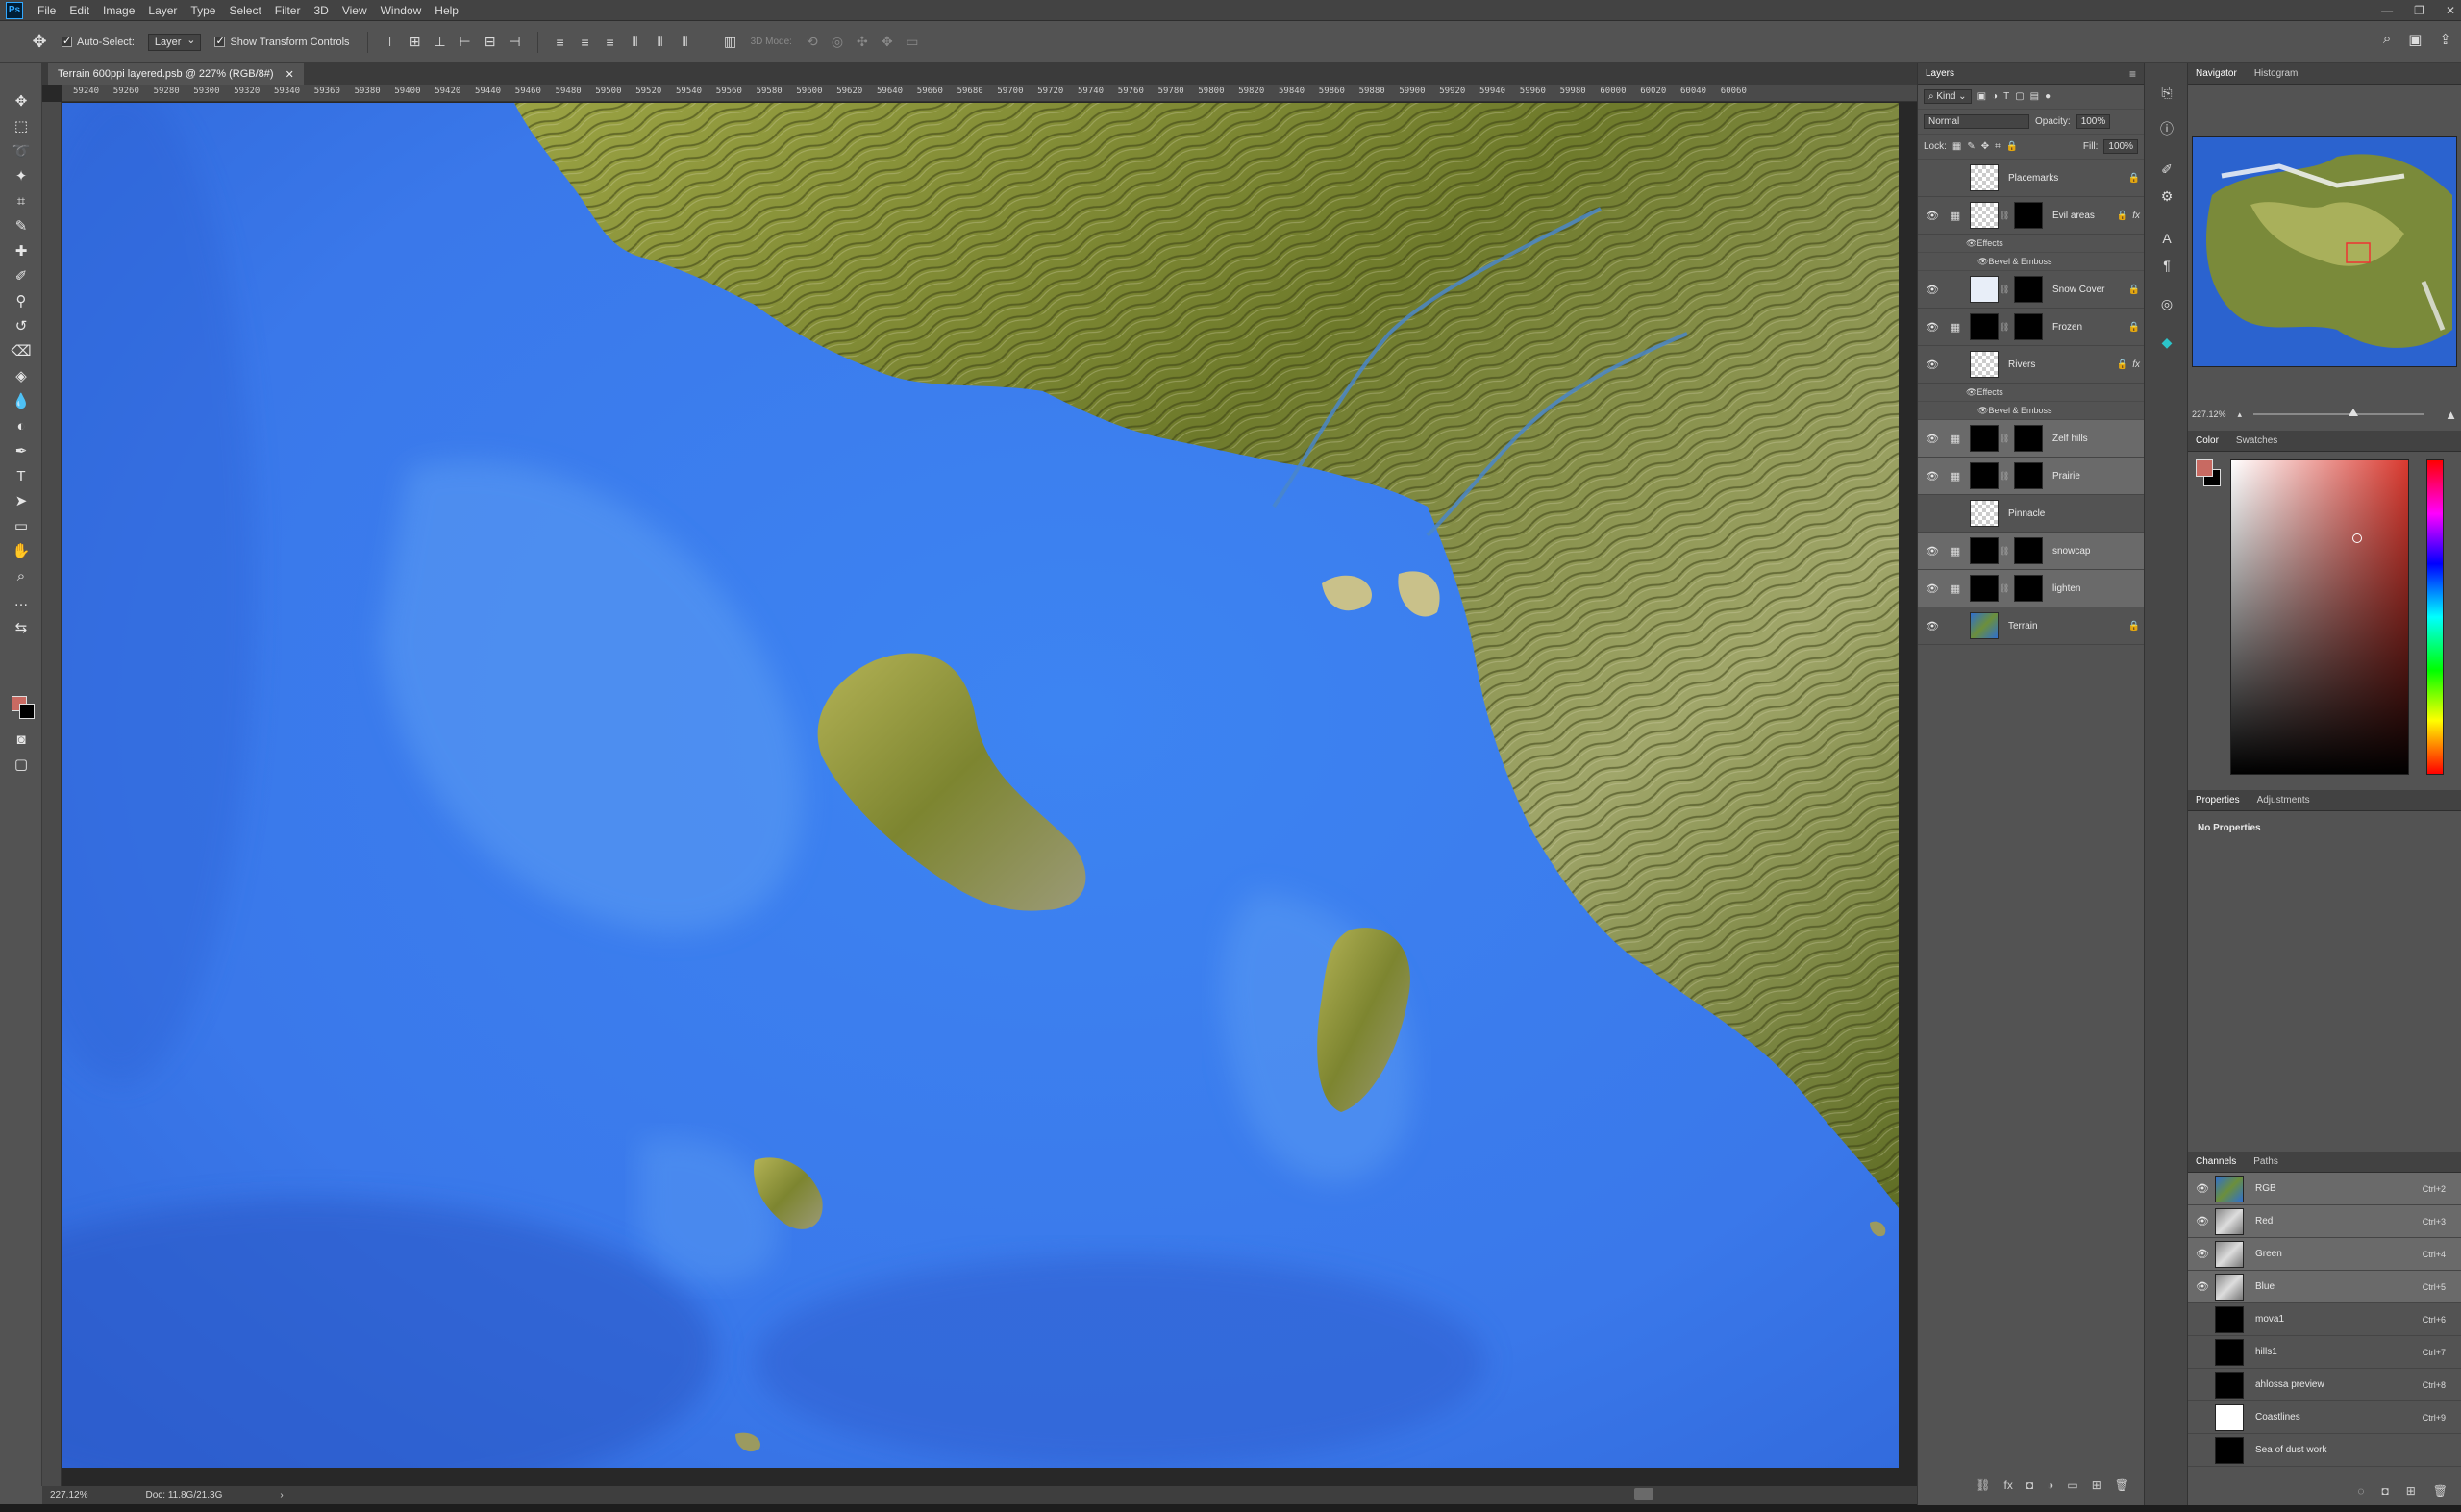 The image size is (2461, 1512). I want to click on layer-row: 👁 ▦ ⛓ Prairie, so click(2031, 476).